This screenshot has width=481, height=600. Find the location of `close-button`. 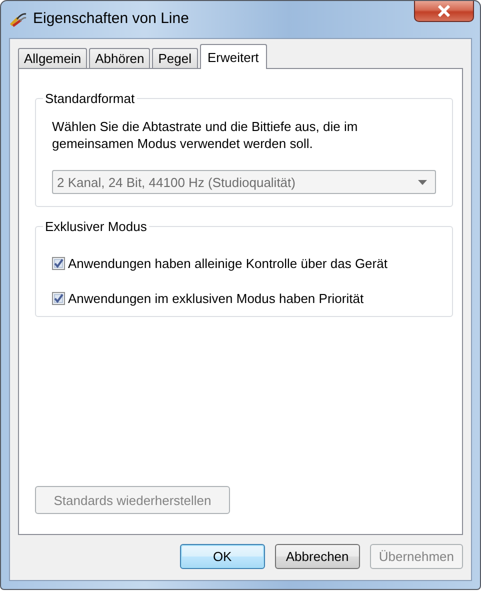

close-button is located at coordinates (444, 11).